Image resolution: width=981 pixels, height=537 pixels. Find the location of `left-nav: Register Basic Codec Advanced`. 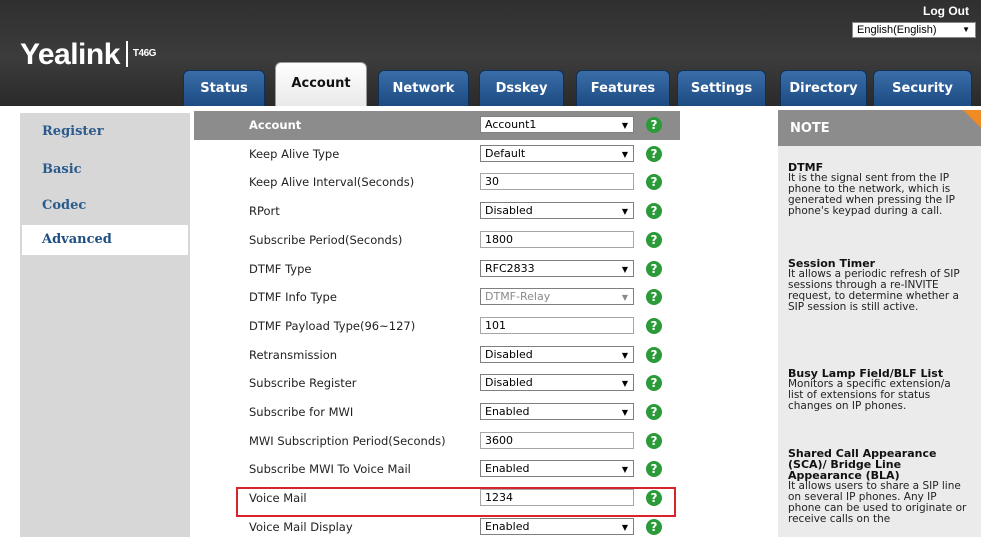

left-nav: Register Basic Codec Advanced is located at coordinates (105, 325).